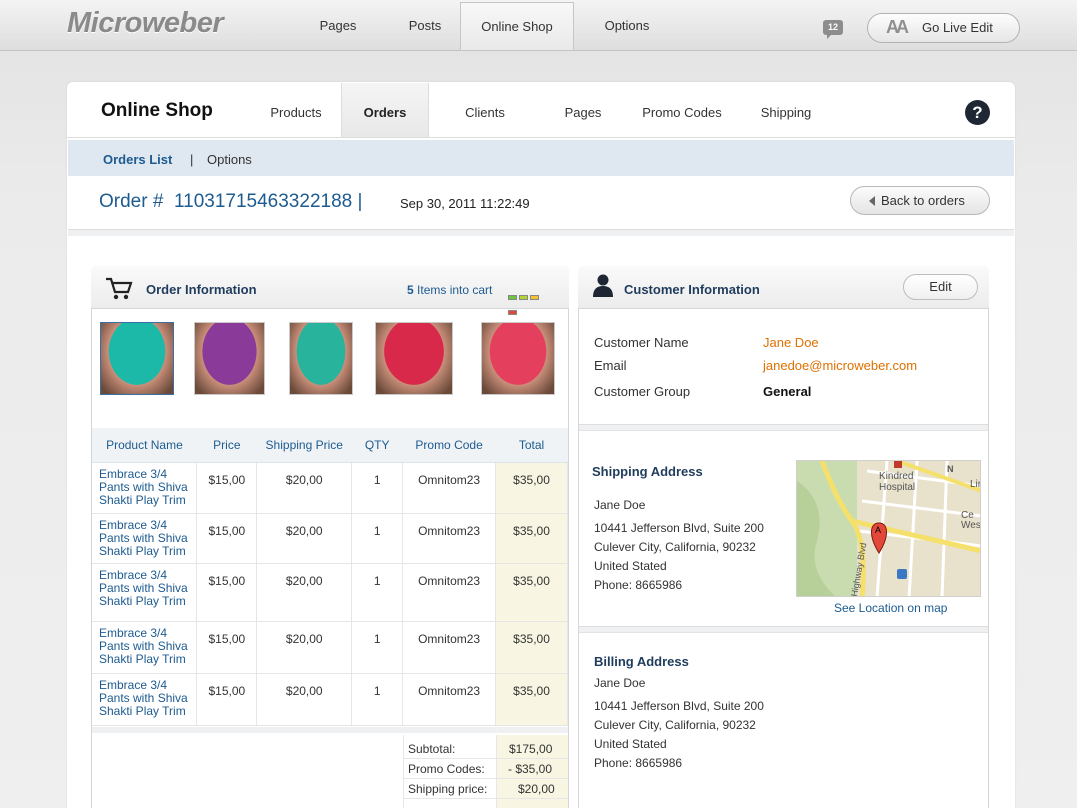  I want to click on column-header: Product Name, so click(144, 445).